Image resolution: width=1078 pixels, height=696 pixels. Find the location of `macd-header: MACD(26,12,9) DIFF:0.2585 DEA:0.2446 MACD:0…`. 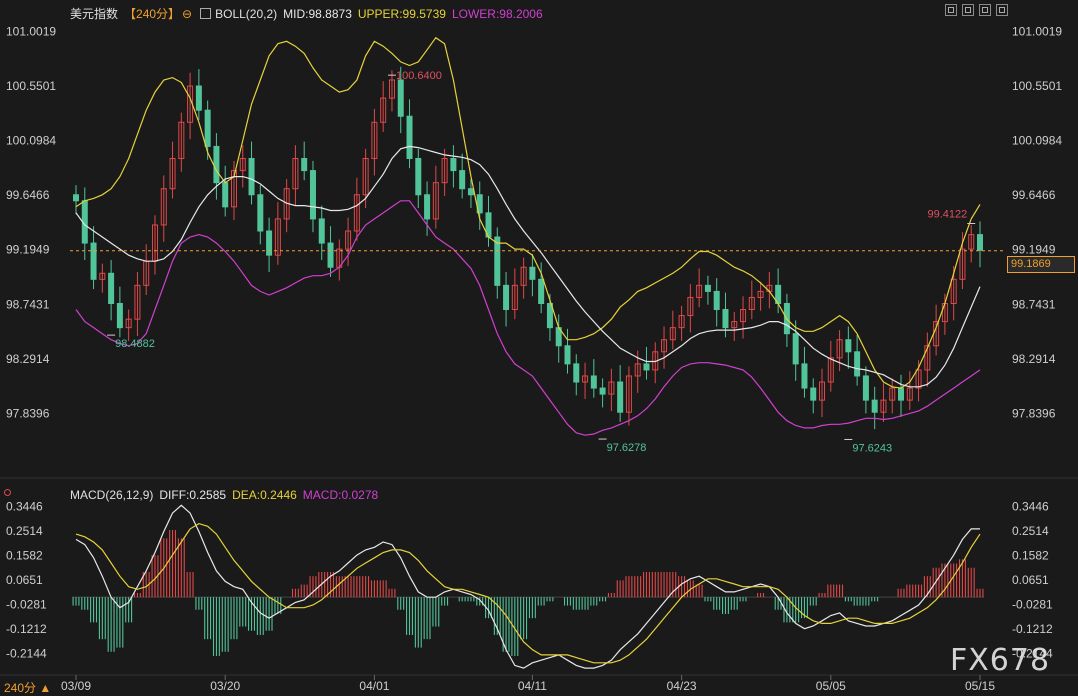

macd-header: MACD(26,12,9) DIFF:0.2585 DEA:0.2446 MACD:0… is located at coordinates (227, 495).